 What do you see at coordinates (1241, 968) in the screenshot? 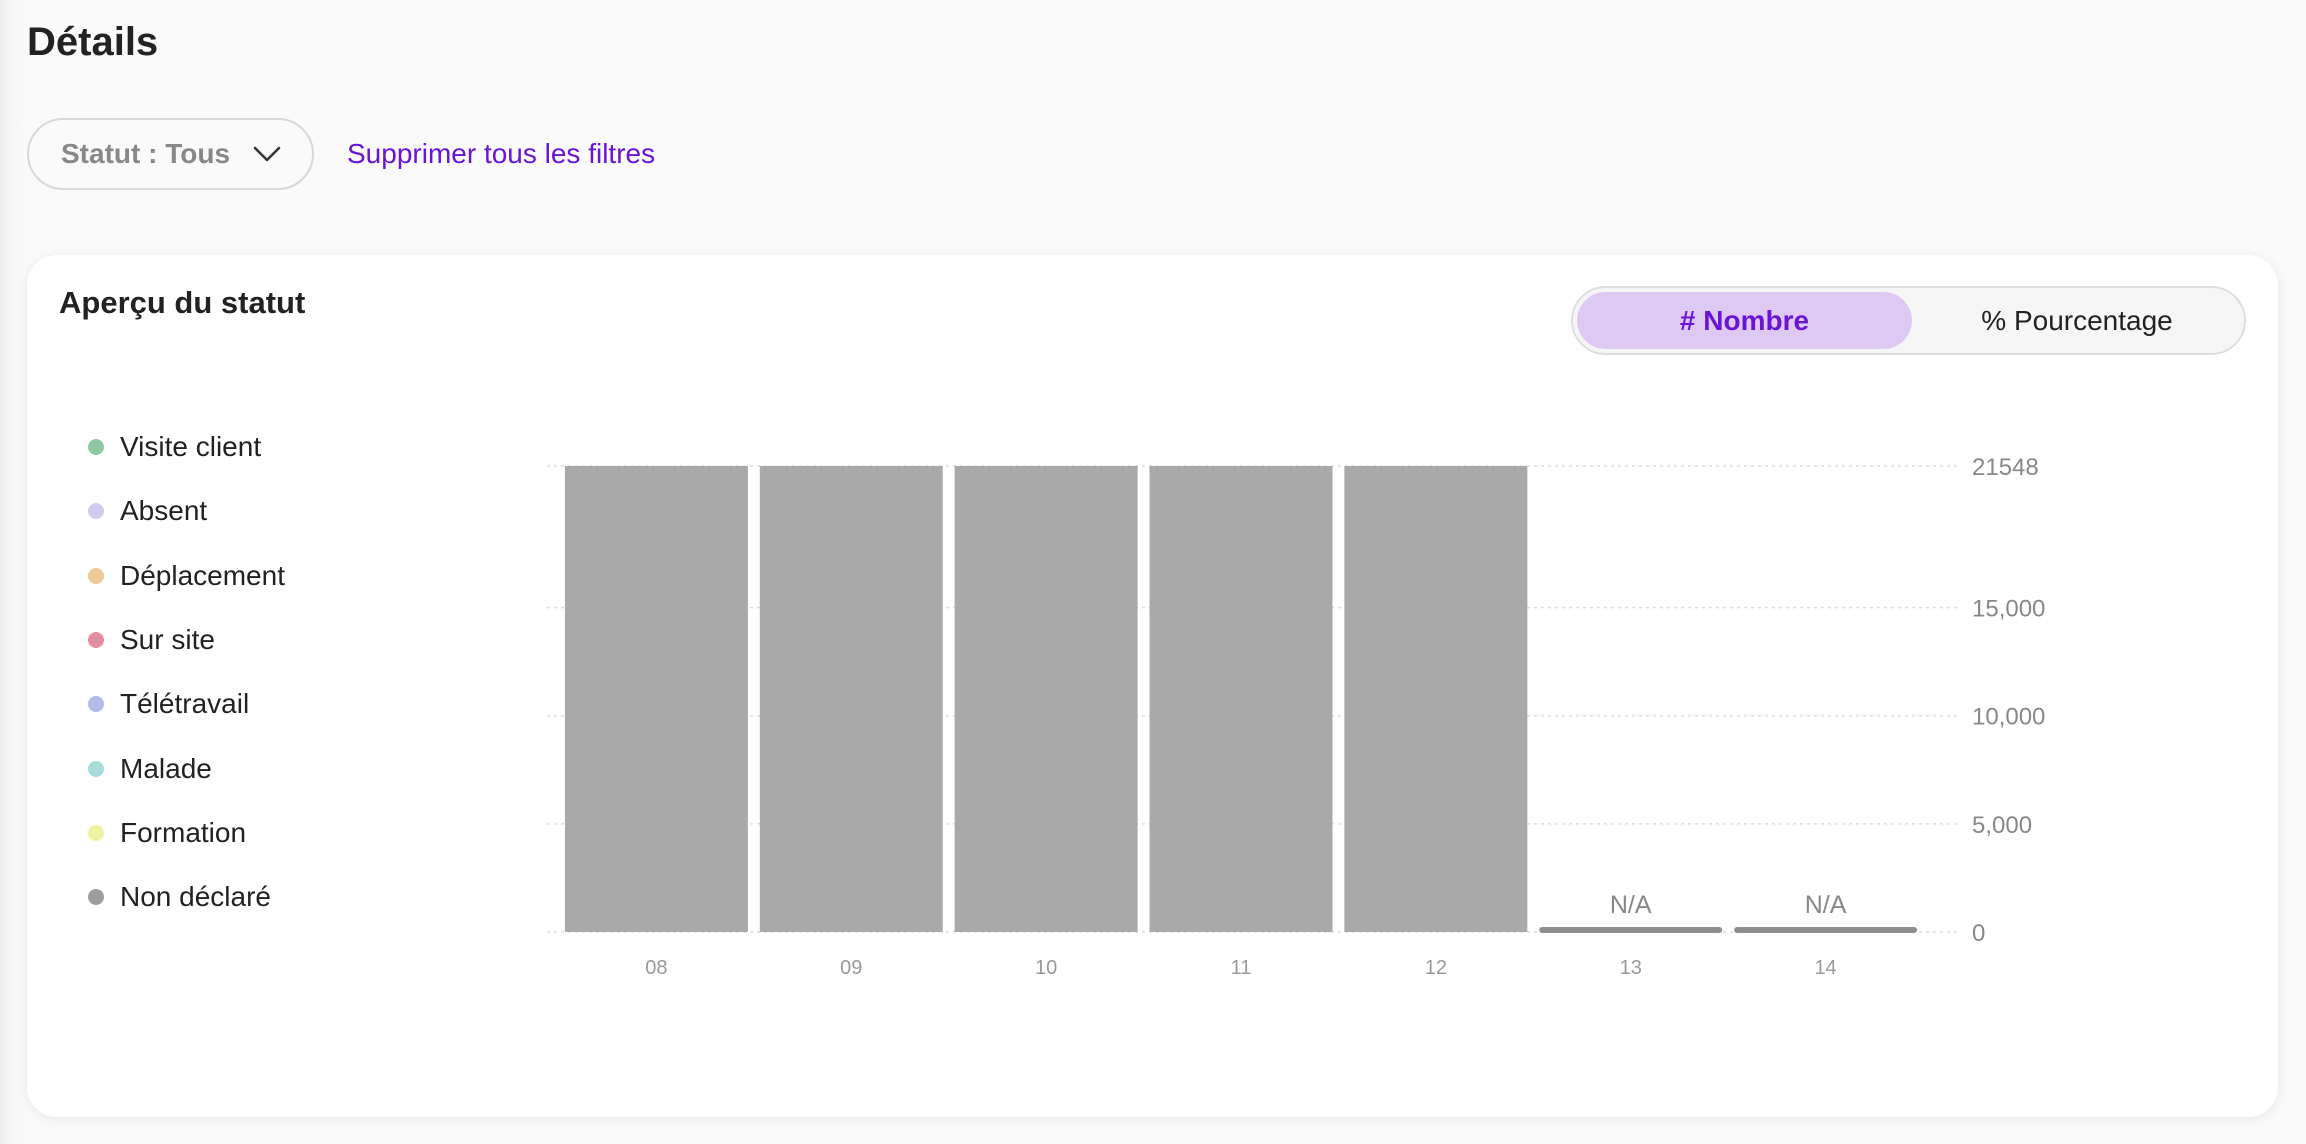
I see `x-tick-label: 11` at bounding box center [1241, 968].